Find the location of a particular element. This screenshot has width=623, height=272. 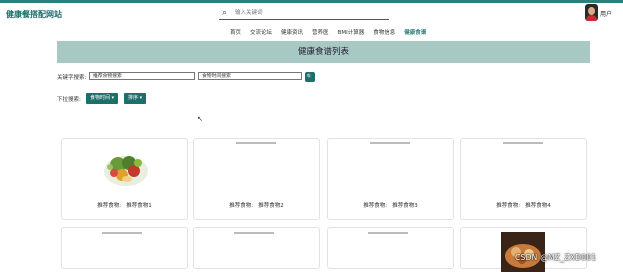

sort-dropdown-label: 排序 is located at coordinates (133, 98).